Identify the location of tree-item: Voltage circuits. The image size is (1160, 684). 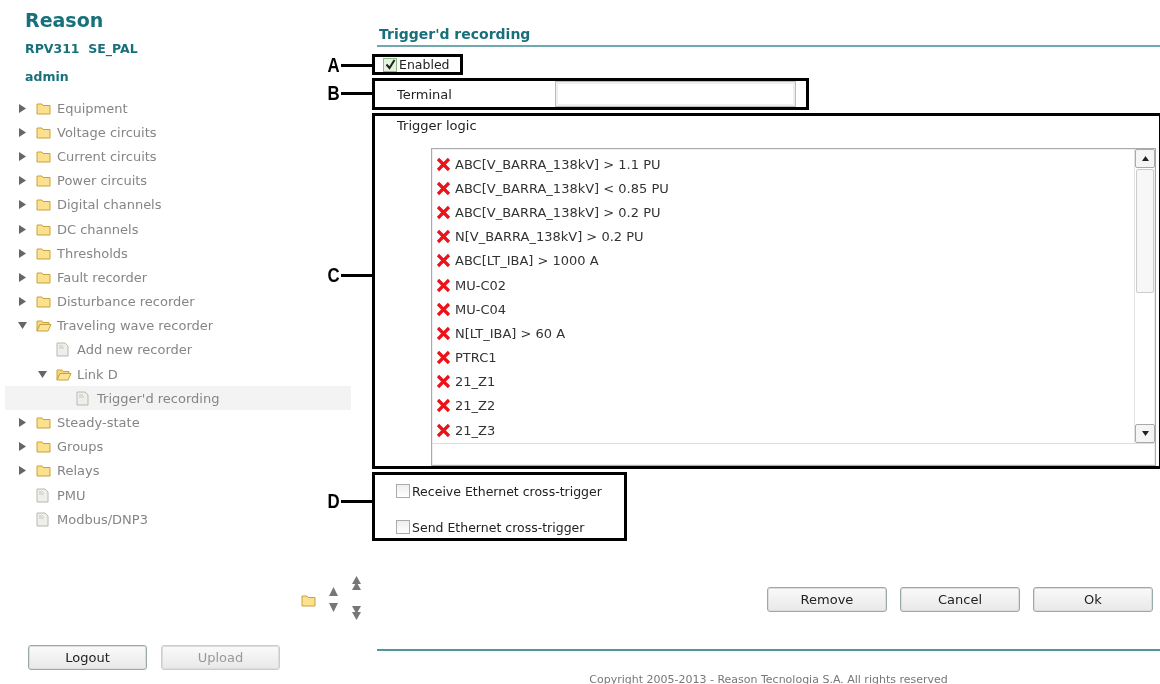
(158, 132).